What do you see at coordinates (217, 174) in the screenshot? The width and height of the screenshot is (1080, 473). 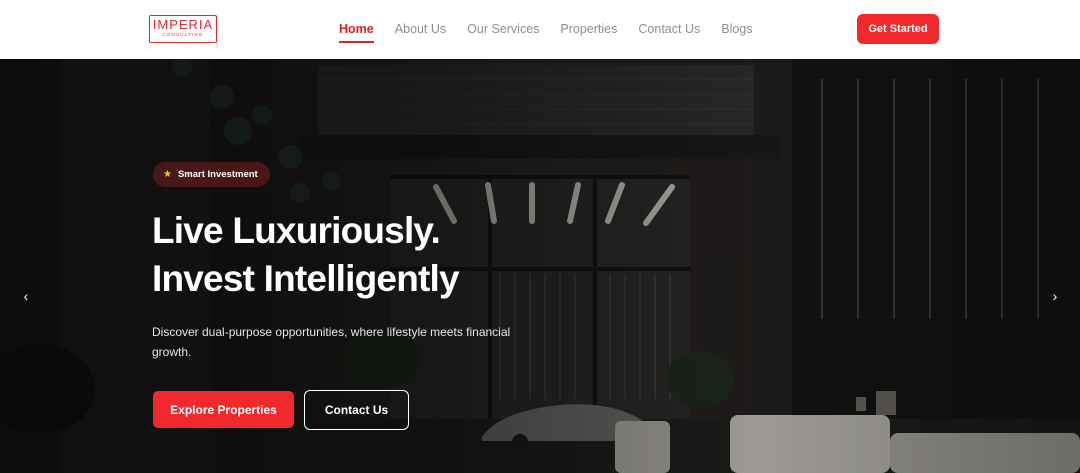 I see `badge-label: Smart Investment` at bounding box center [217, 174].